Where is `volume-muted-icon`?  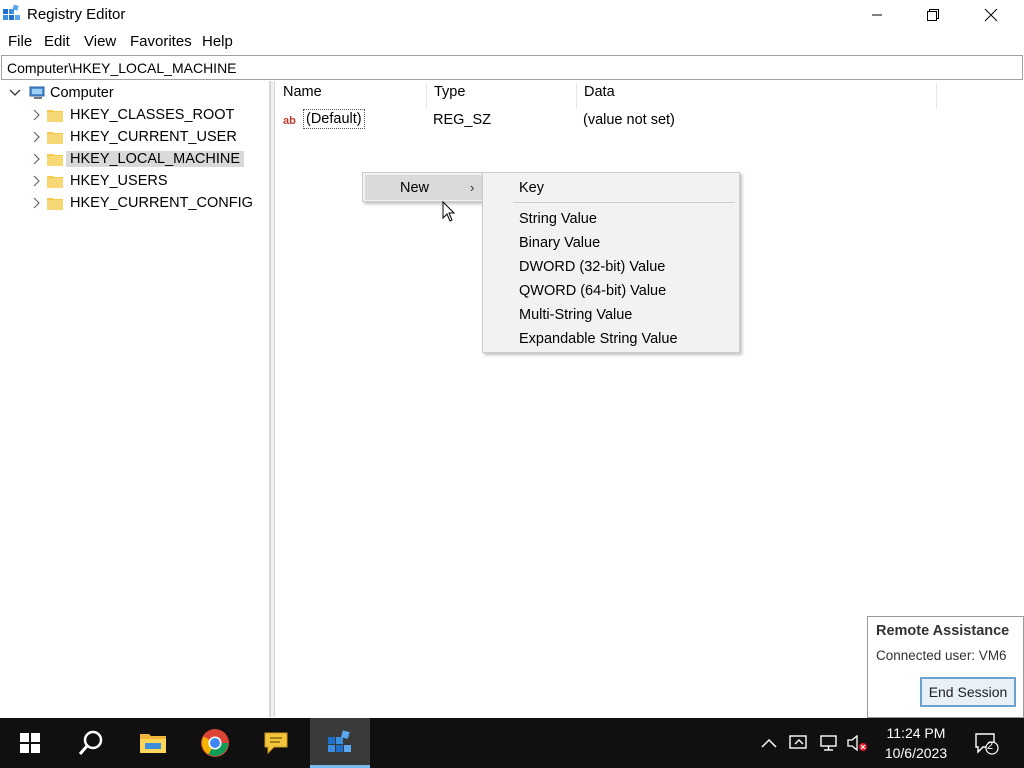 volume-muted-icon is located at coordinates (857, 743).